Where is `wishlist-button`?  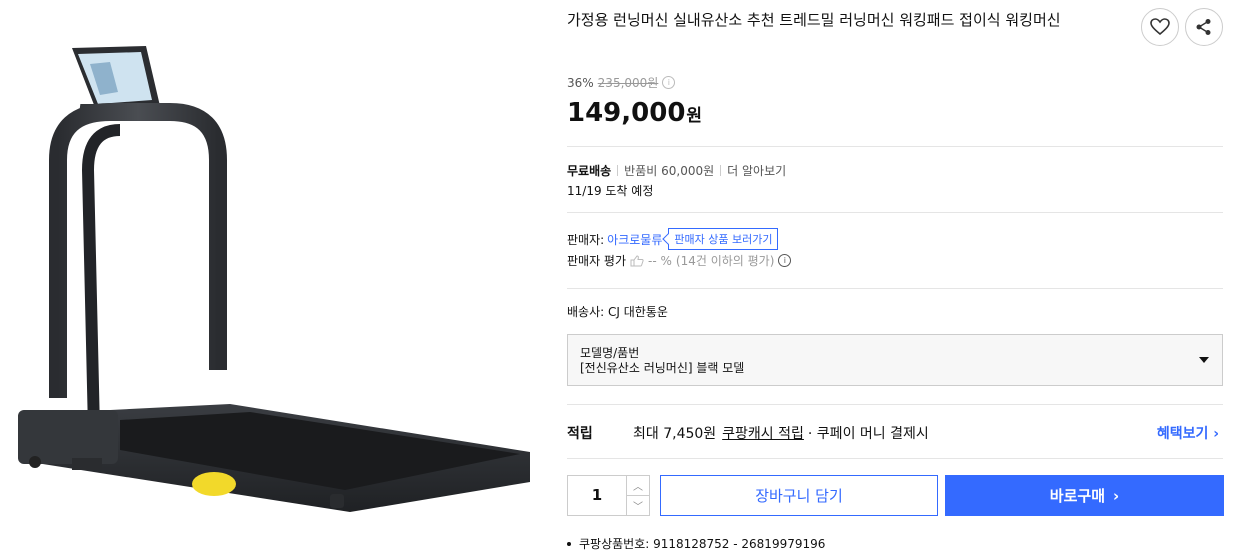 wishlist-button is located at coordinates (1160, 27).